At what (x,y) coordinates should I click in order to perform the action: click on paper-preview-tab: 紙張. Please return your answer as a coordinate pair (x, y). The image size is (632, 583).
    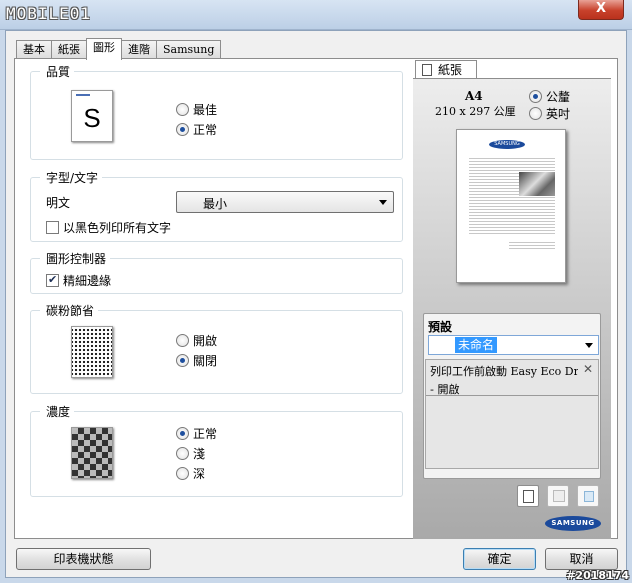
    Looking at the image, I should click on (446, 69).